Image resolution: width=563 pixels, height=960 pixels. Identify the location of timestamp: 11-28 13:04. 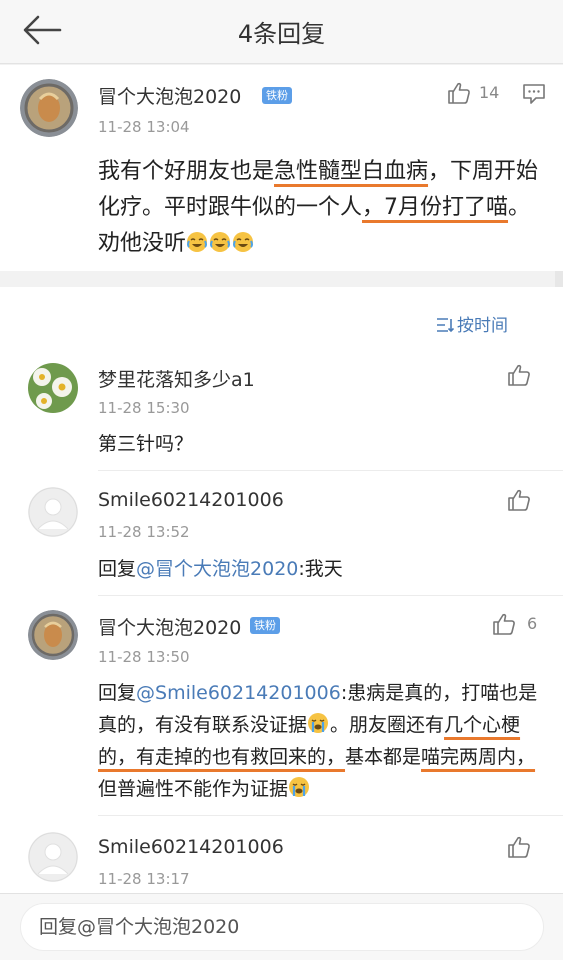
(144, 127).